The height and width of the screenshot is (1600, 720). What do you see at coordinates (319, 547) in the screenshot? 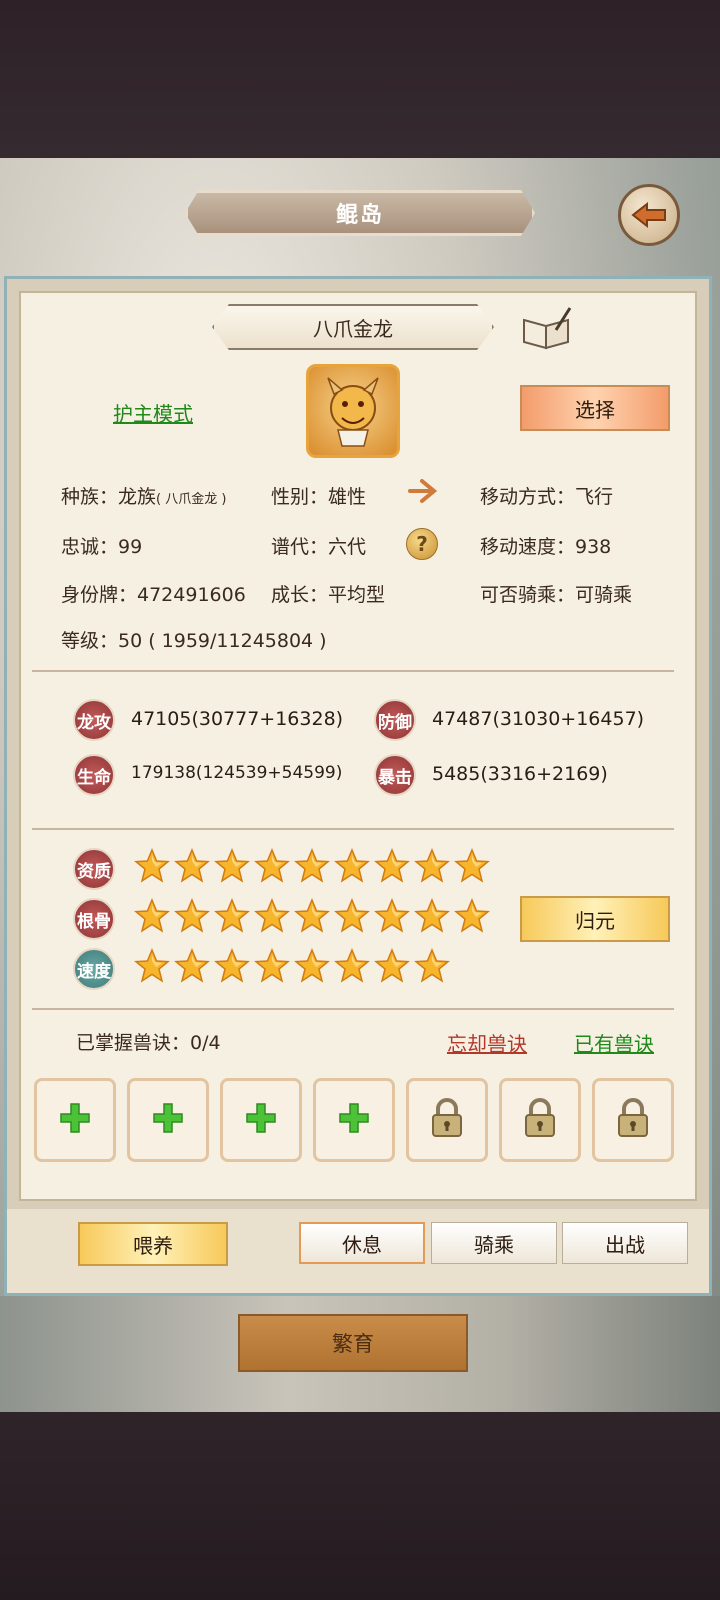
I see `generation-label: 谱代：六代` at bounding box center [319, 547].